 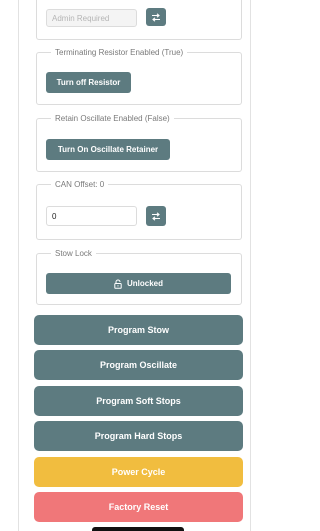 I want to click on factory-reset-label: Factory Reset, so click(x=138, y=507).